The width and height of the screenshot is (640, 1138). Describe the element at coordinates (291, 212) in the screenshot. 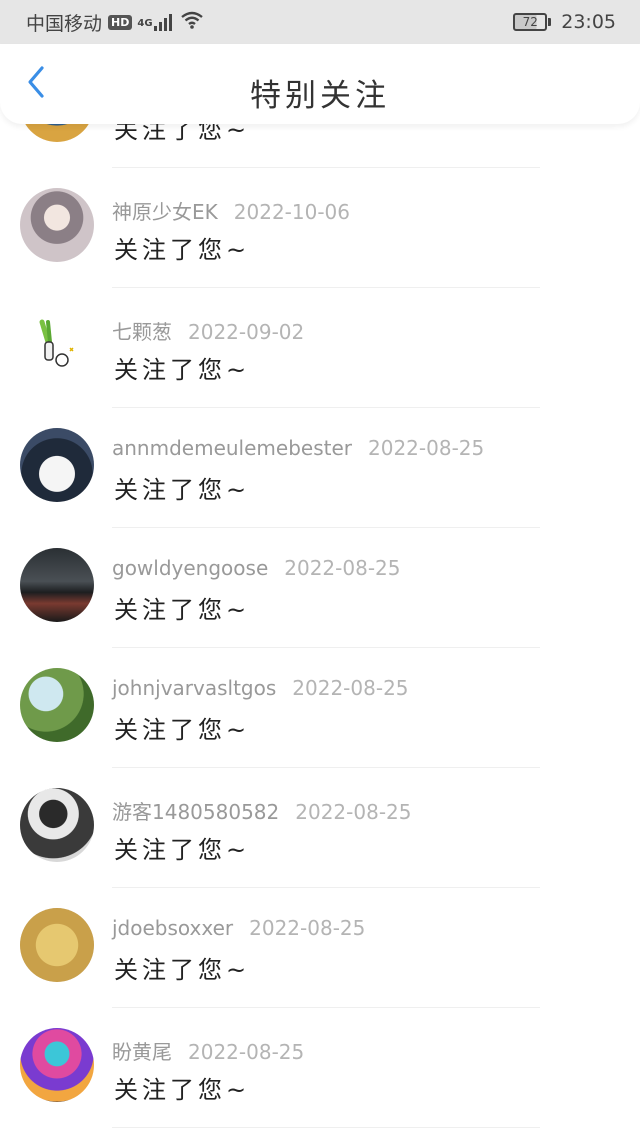

I see `follow-date: 2022-10-06` at that location.